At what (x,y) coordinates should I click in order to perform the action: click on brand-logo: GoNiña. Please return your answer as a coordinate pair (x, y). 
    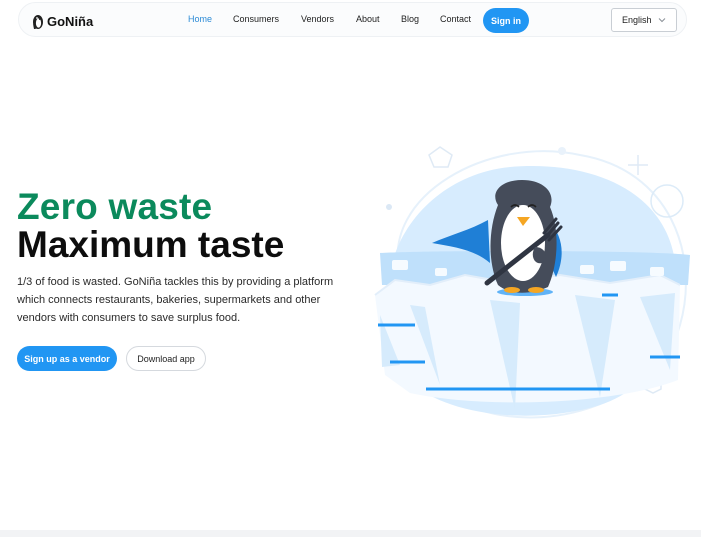
    Looking at the image, I should click on (62, 21).